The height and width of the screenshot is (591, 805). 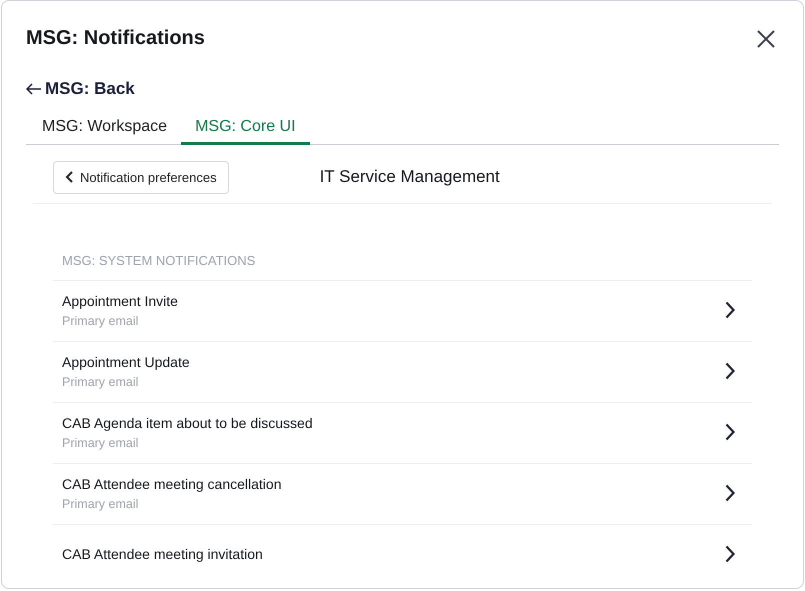 What do you see at coordinates (141, 177) in the screenshot?
I see `notification-preferences-button: Notification preferences` at bounding box center [141, 177].